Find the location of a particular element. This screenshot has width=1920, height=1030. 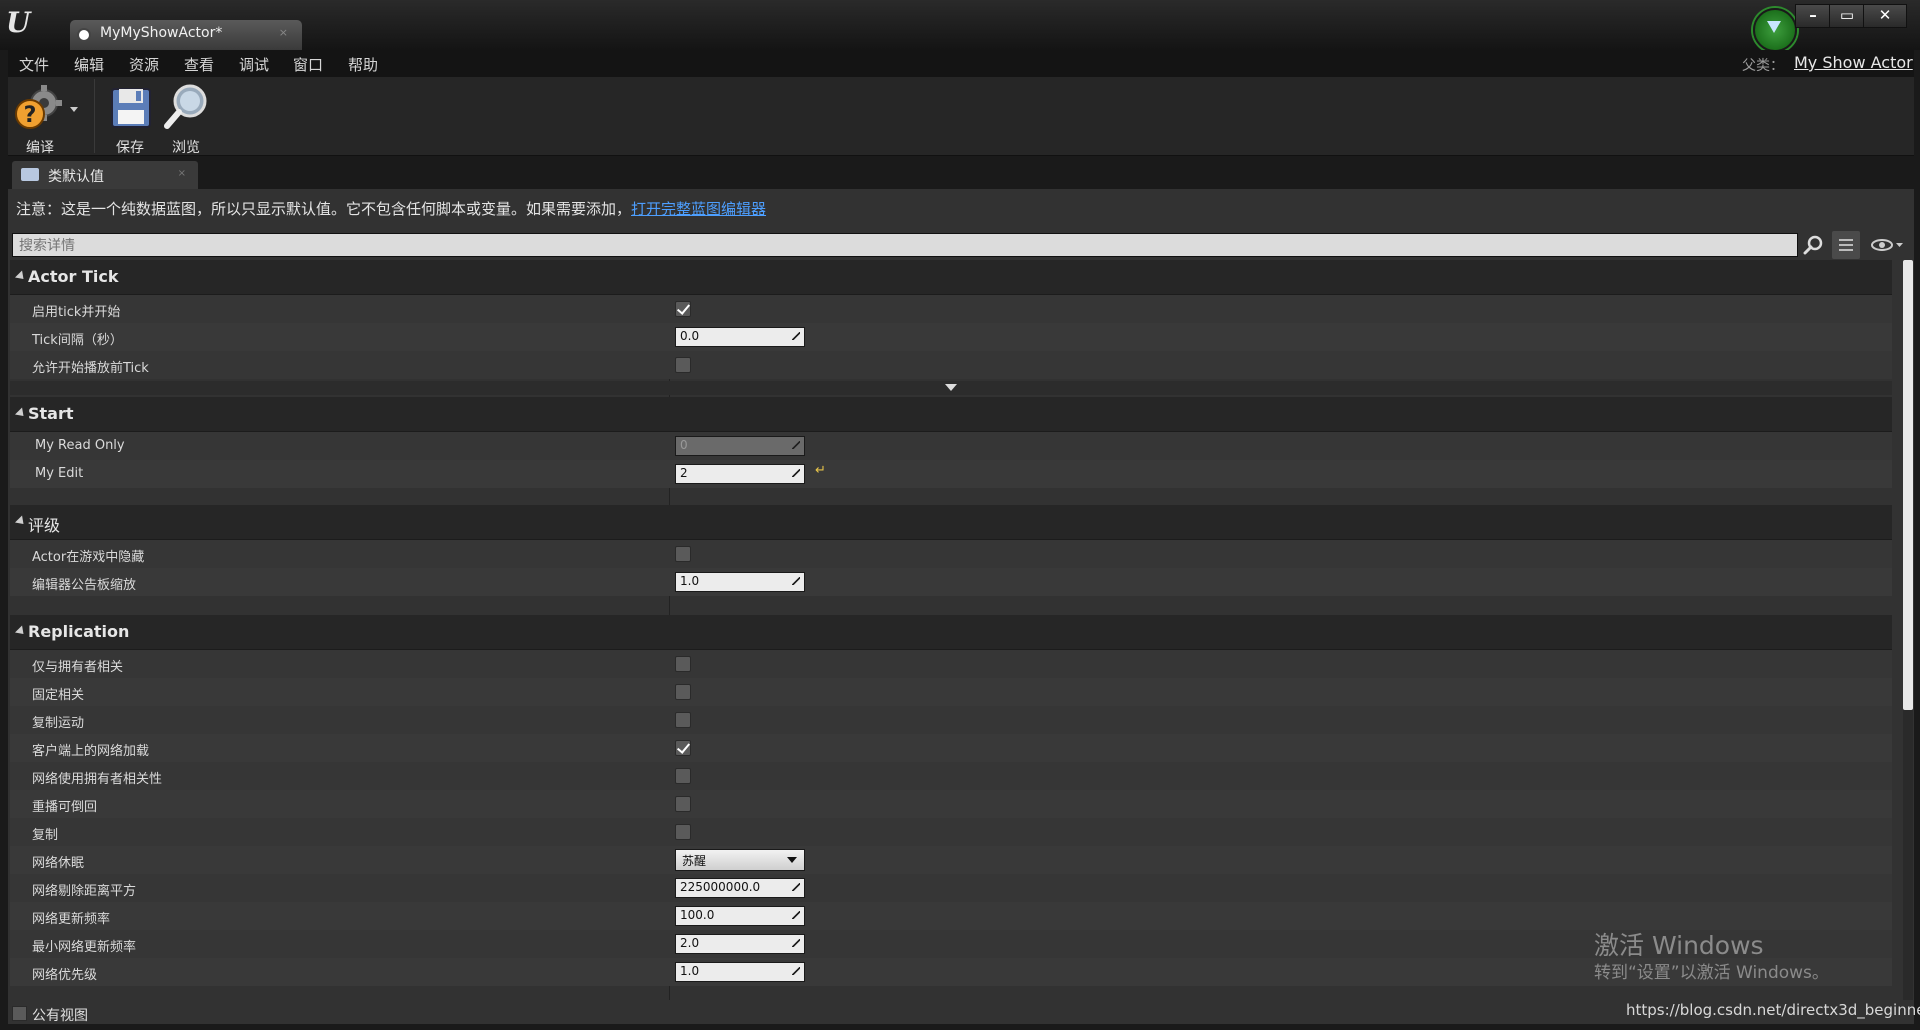

property-label: 仅与拥有者相关 is located at coordinates (78, 667).